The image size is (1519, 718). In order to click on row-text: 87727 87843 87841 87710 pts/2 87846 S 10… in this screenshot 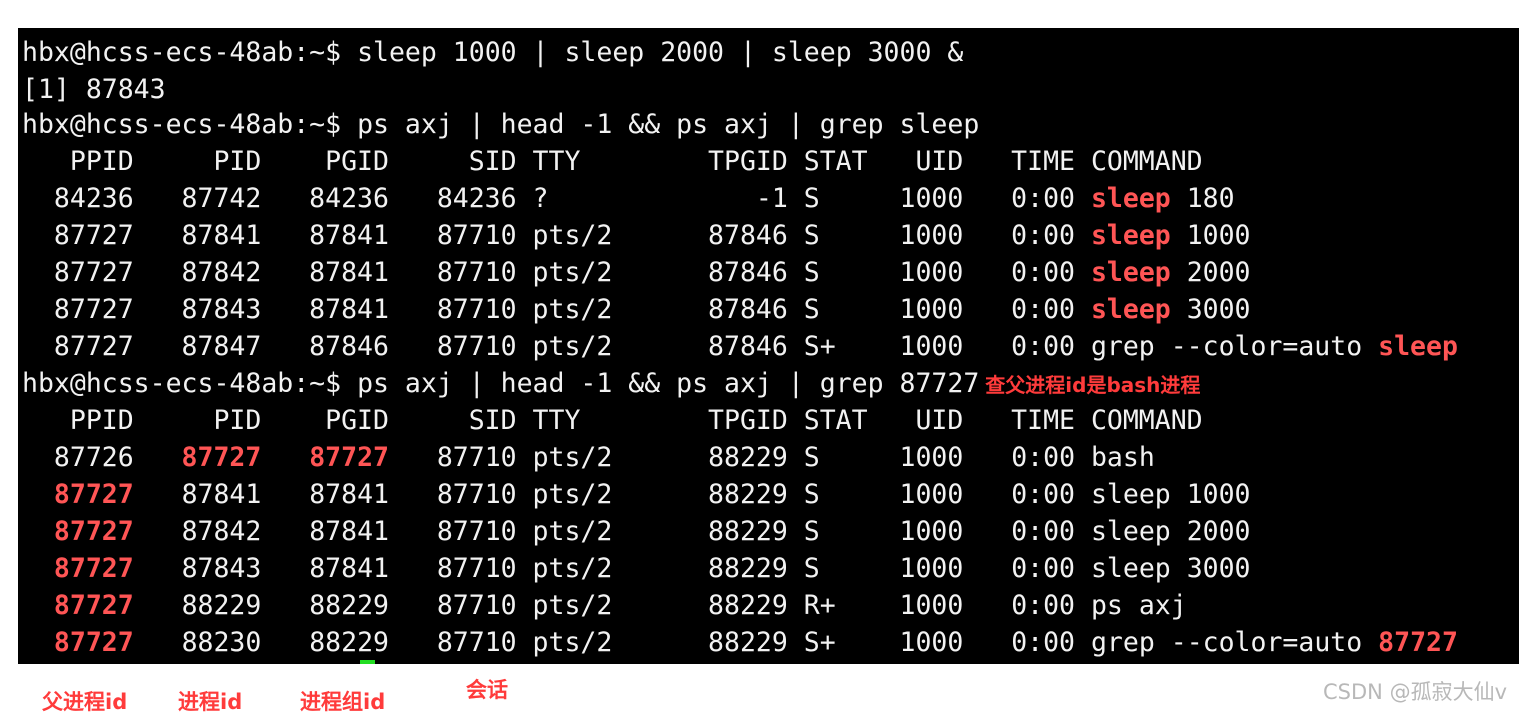, I will do `click(556, 309)`.